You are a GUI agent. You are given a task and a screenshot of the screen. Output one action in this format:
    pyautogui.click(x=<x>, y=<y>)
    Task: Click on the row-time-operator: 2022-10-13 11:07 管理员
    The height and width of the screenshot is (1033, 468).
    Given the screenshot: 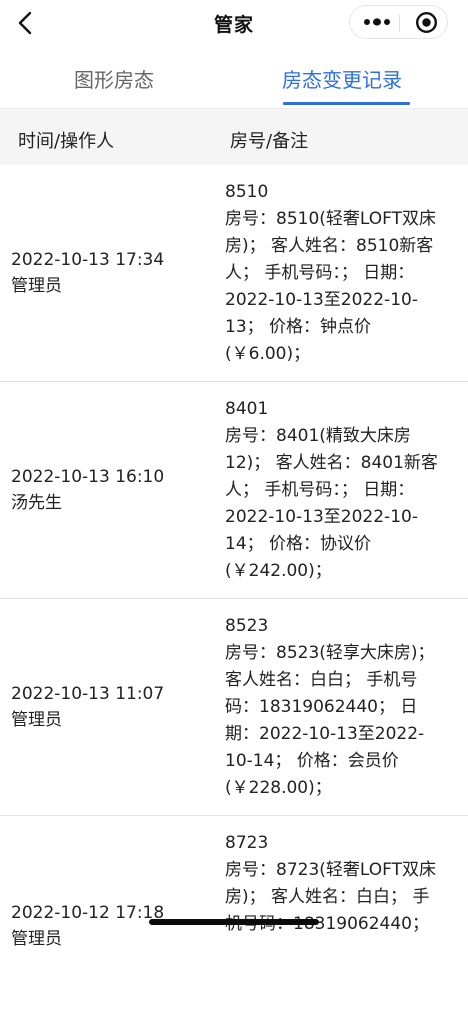 What is the action you would take?
    pyautogui.click(x=113, y=707)
    